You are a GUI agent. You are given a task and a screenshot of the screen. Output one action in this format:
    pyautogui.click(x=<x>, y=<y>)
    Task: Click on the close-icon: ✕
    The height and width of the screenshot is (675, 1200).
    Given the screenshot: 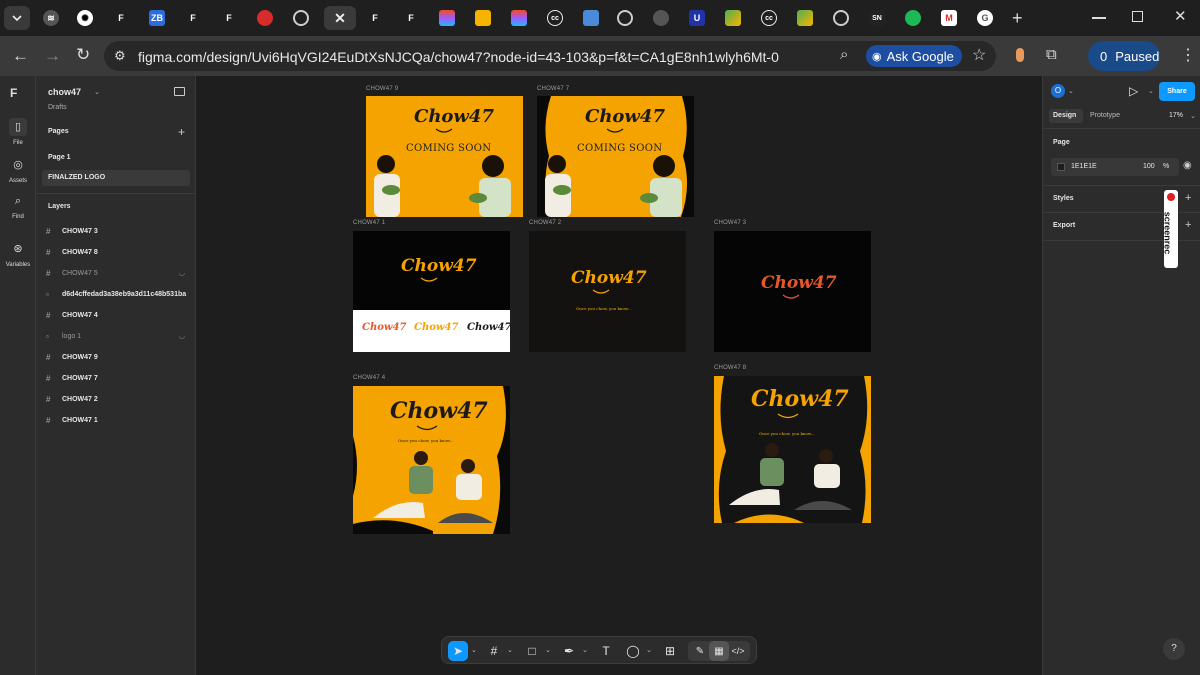 What is the action you would take?
    pyautogui.click(x=340, y=18)
    